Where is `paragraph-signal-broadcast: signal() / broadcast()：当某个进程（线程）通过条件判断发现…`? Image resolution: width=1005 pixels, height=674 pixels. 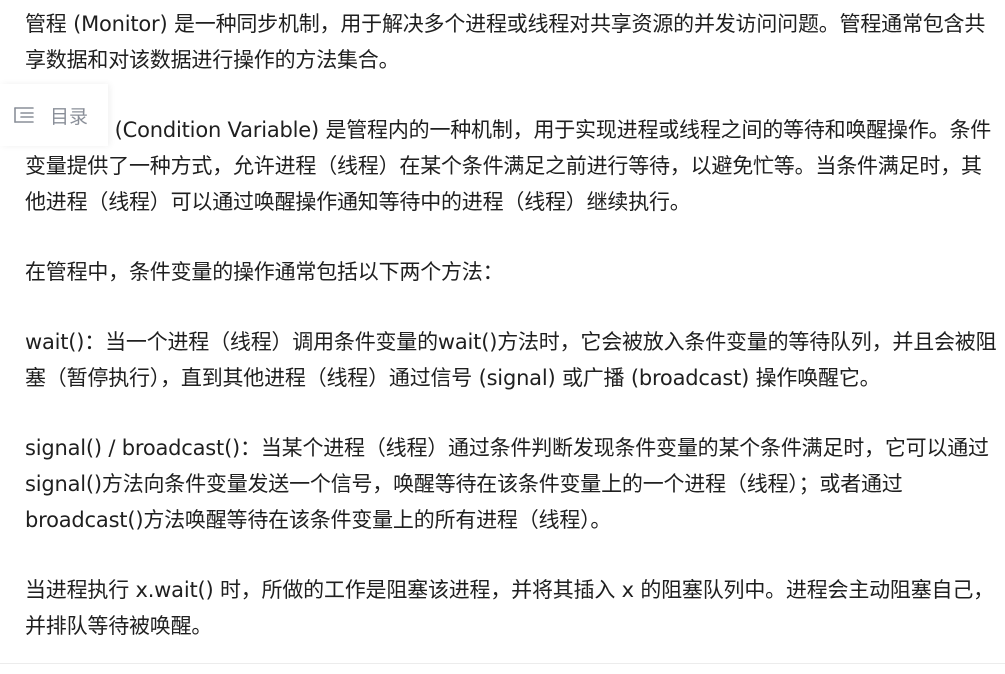 paragraph-signal-broadcast: signal() / broadcast()：当某个进程（线程）通过条件判断发现… is located at coordinates (507, 484).